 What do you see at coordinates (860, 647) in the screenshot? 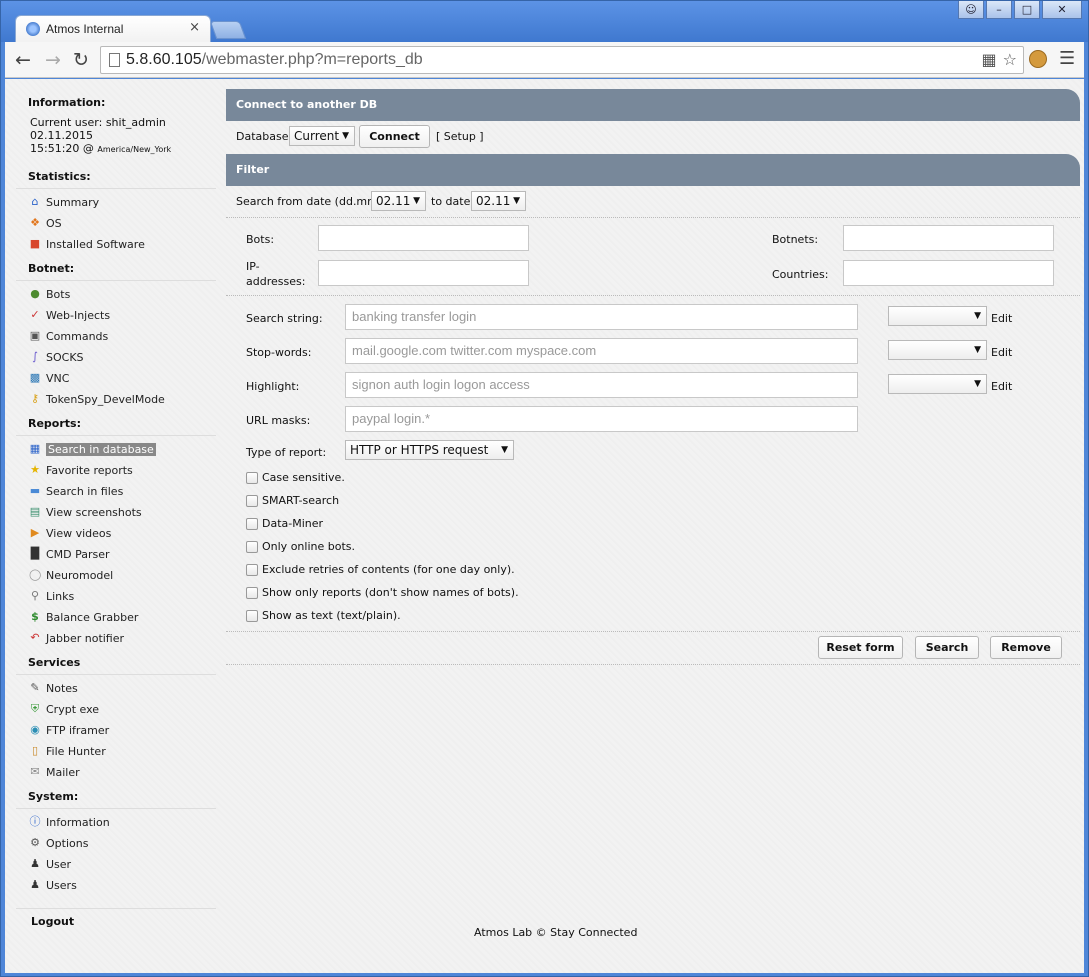
I see `reset-form-button: Reset form` at bounding box center [860, 647].